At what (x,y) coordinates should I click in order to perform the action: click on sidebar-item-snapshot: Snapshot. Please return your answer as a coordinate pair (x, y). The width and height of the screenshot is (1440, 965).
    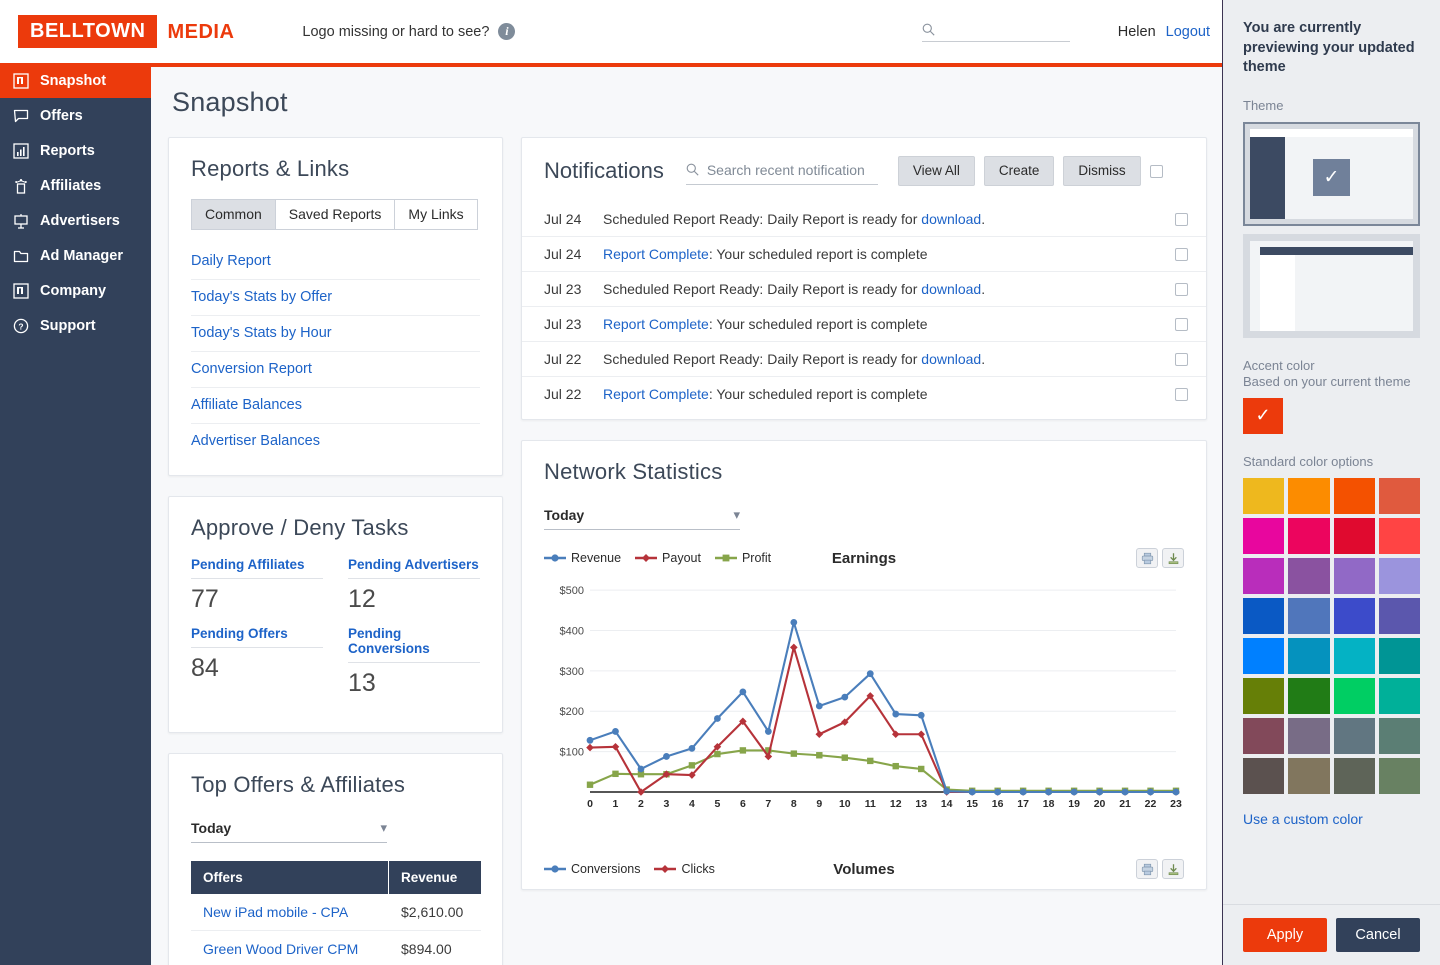
    Looking at the image, I should click on (75, 80).